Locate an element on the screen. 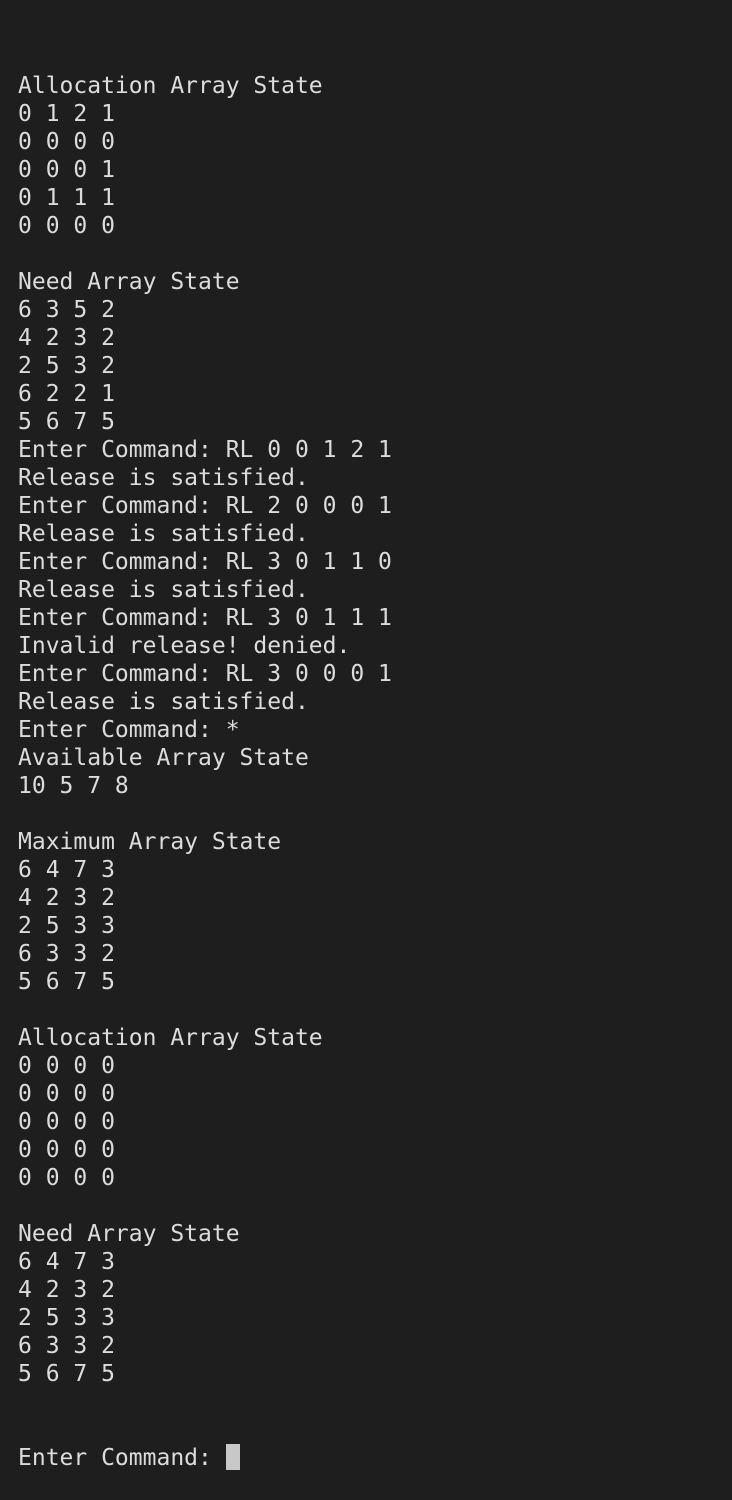  output-line: Enter Command: RL 2 0 0 0 1 is located at coordinates (205, 506).